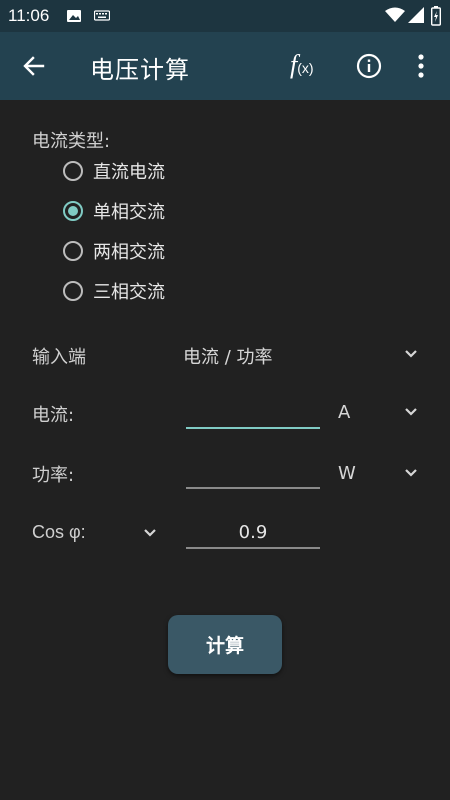  Describe the element at coordinates (129, 212) in the screenshot. I see `radio-label: 单相交流` at that location.